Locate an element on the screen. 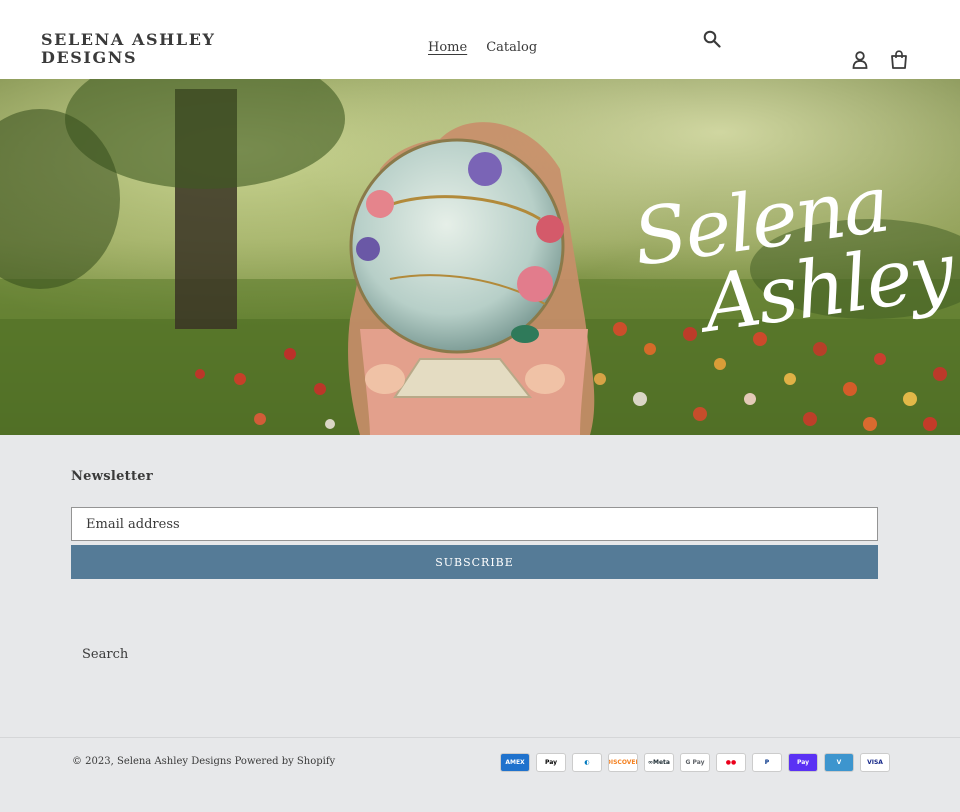  mastercard-icon: ●● is located at coordinates (731, 762).